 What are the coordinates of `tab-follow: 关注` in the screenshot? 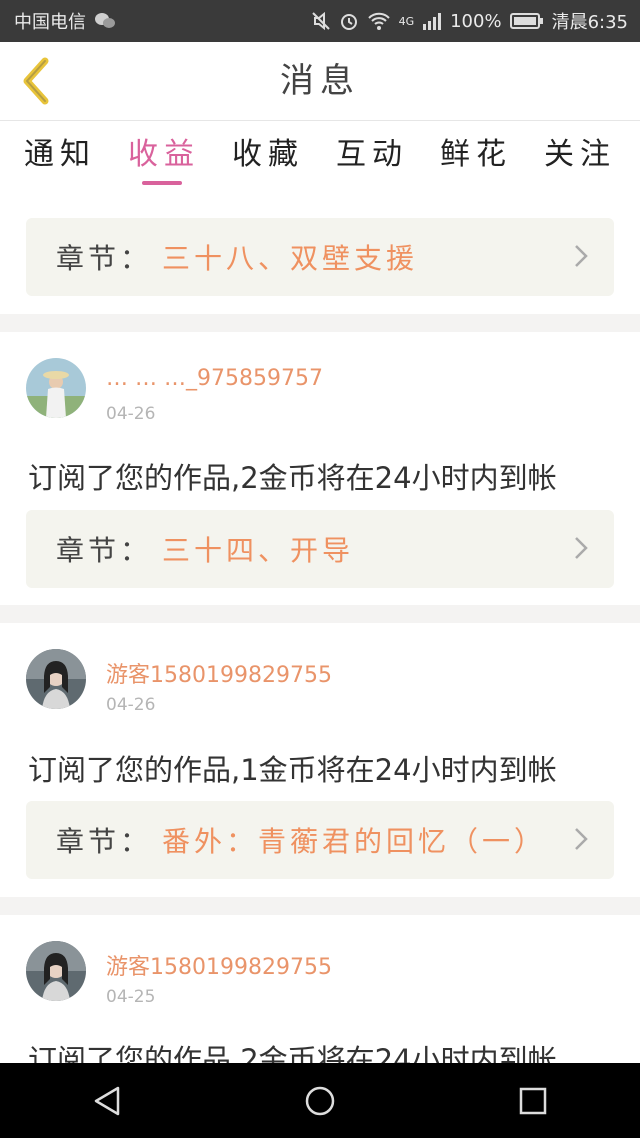 It's located at (580, 156).